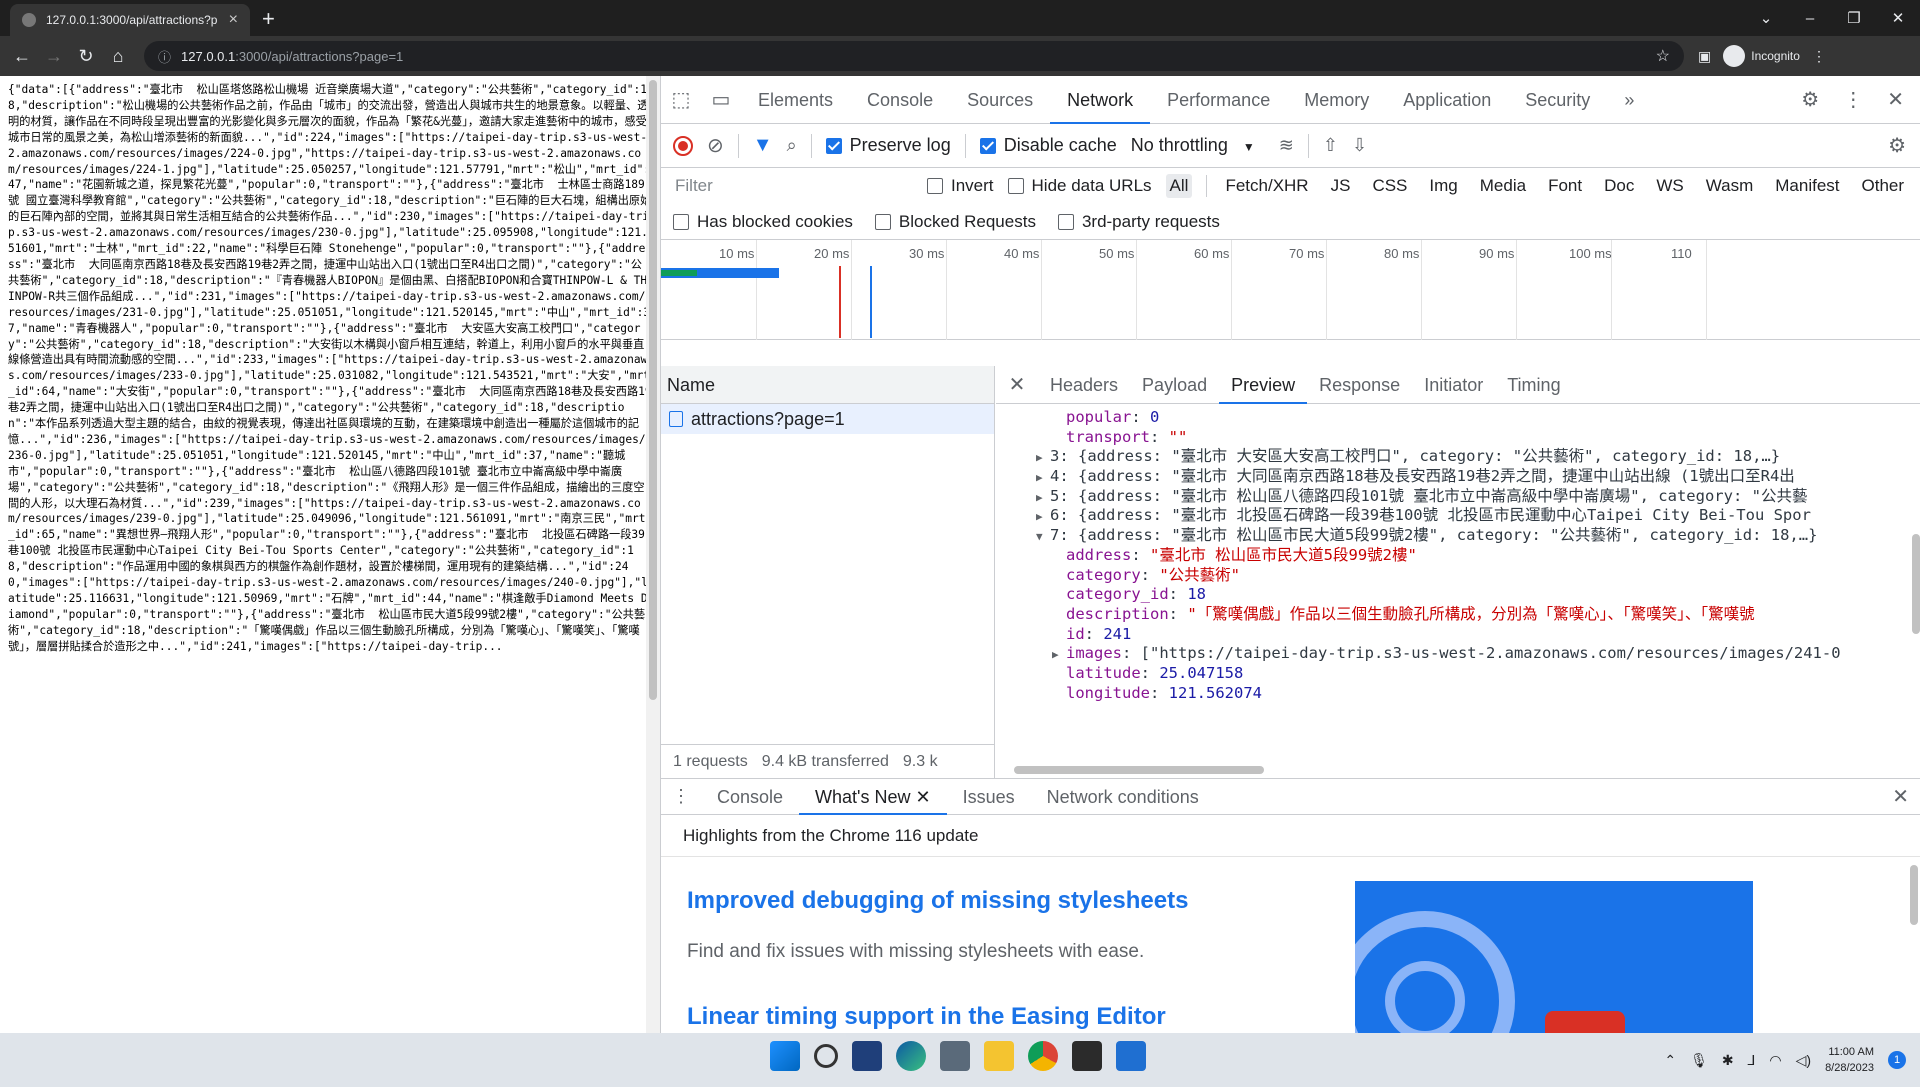 The image size is (1920, 1087). What do you see at coordinates (1503, 186) in the screenshot?
I see `type-filter-media: Media` at bounding box center [1503, 186].